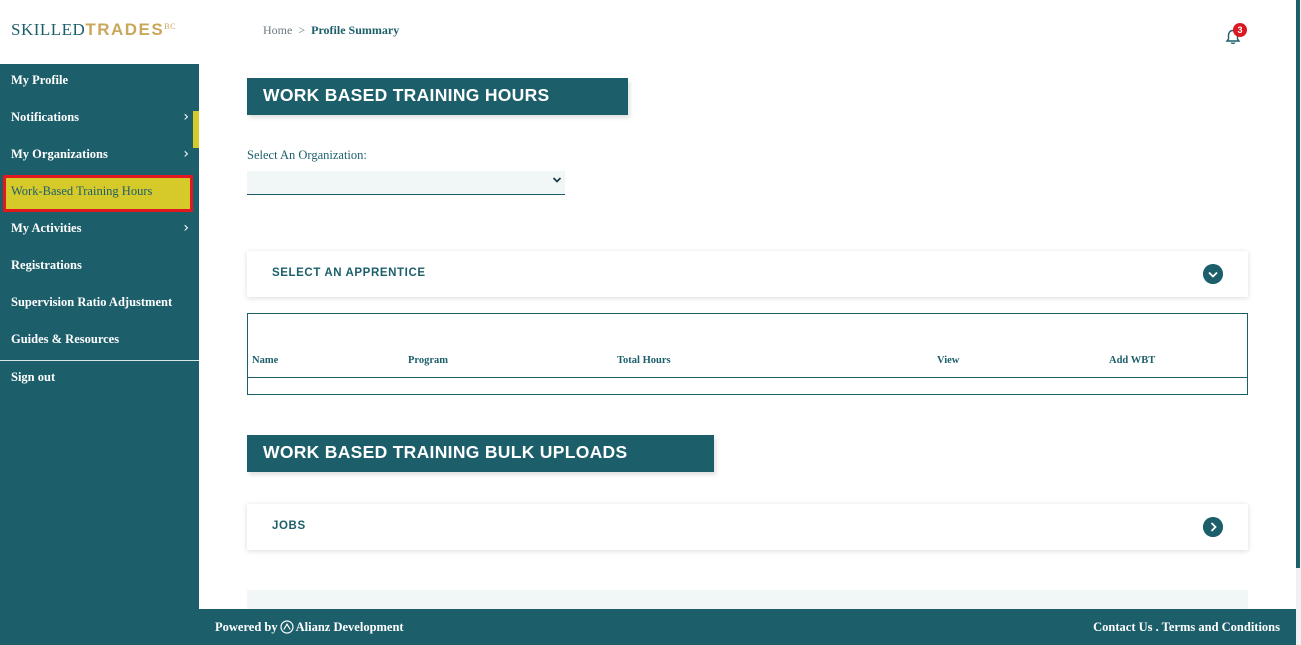 The image size is (1301, 645). I want to click on sidebar-item-registrations: Registrations, so click(99, 267).